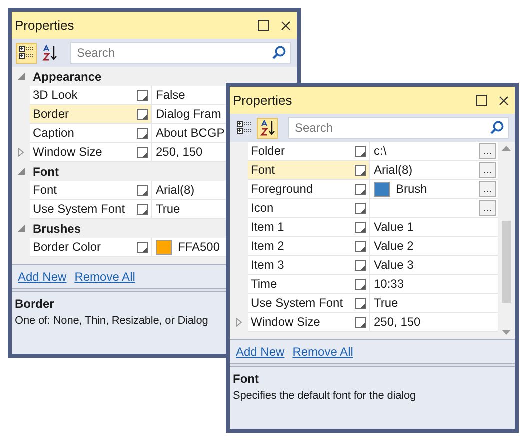  Describe the element at coordinates (44, 171) in the screenshot. I see `category-label: Font` at that location.